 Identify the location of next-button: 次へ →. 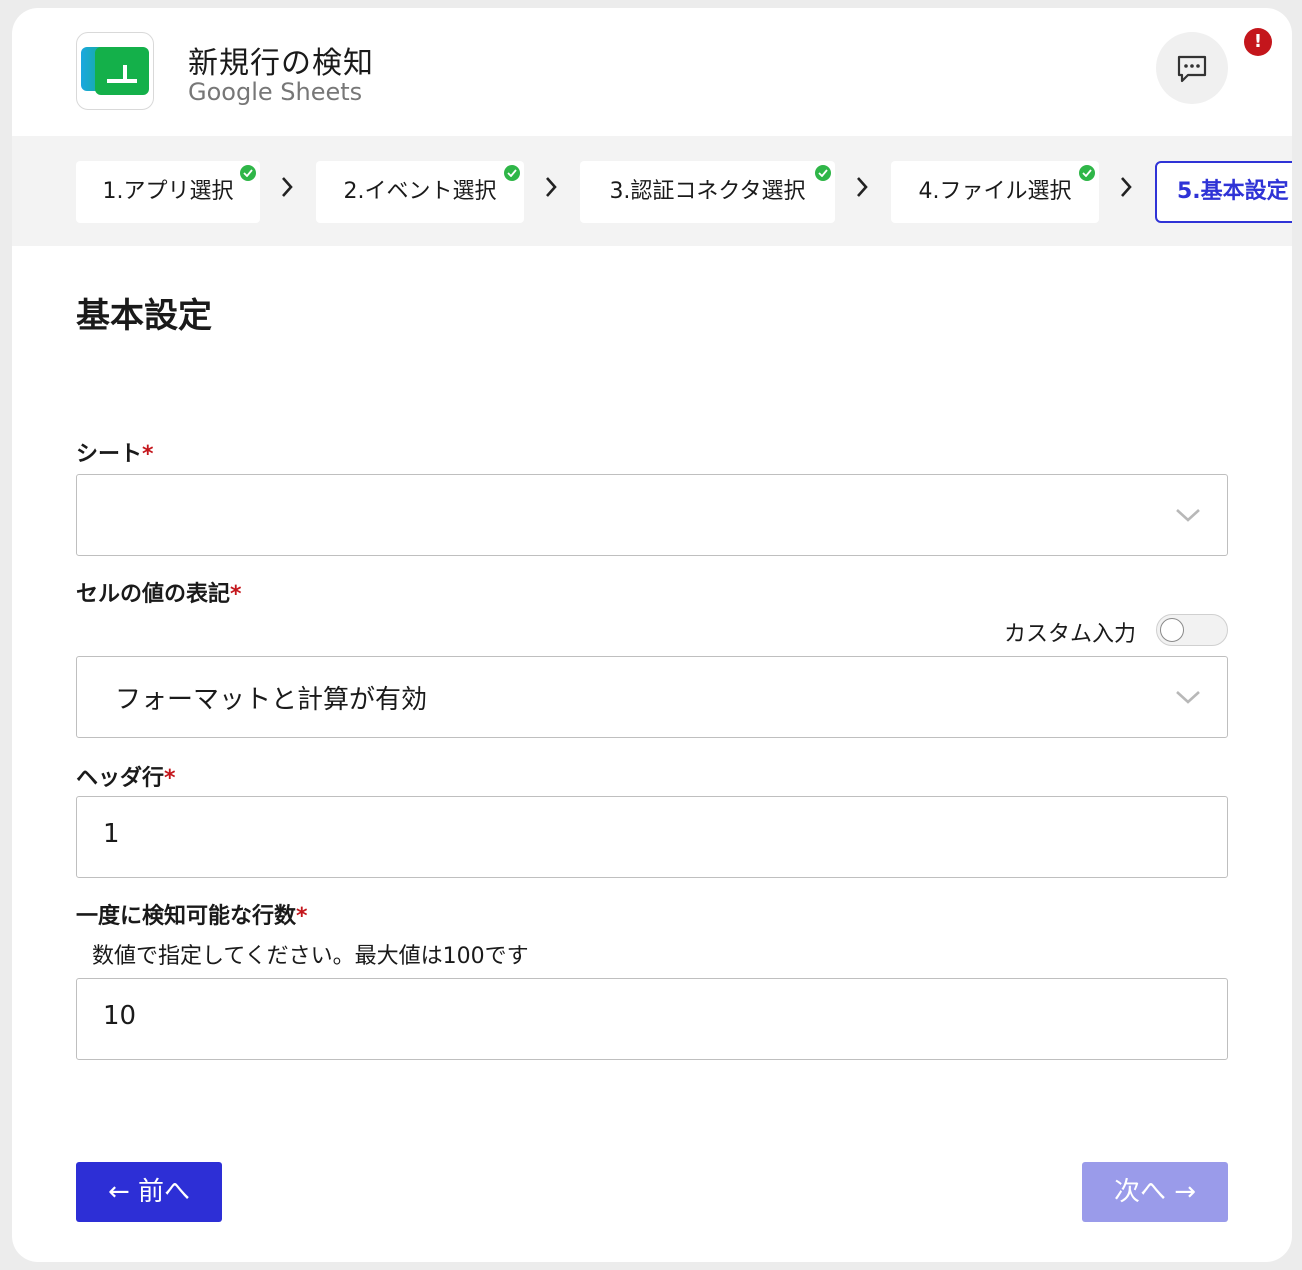
(1155, 1192).